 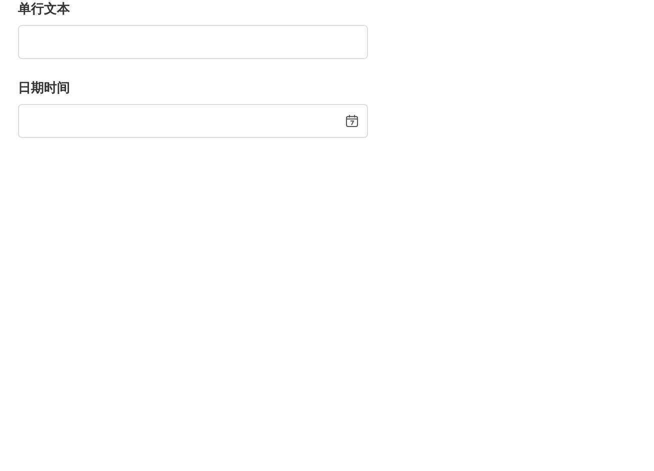 I want to click on date-field, so click(x=193, y=121).